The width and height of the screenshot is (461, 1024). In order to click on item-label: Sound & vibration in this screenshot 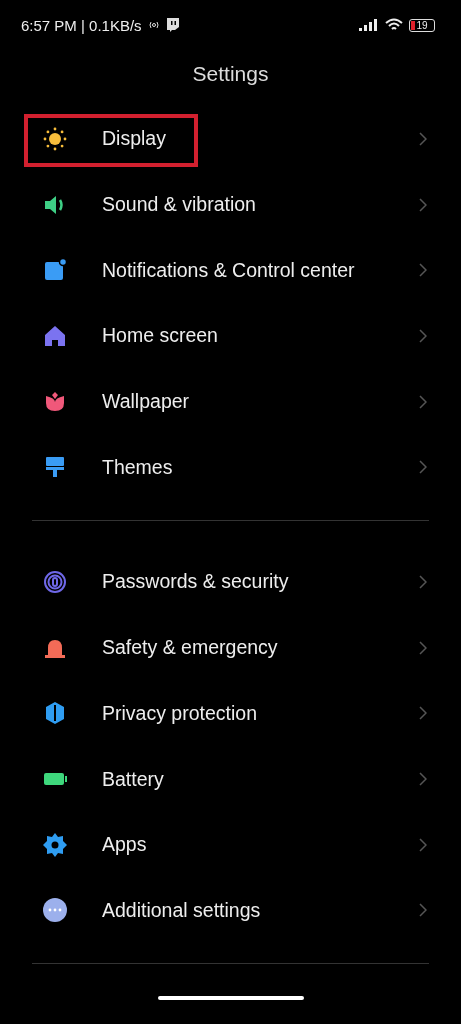, I will do `click(179, 205)`.